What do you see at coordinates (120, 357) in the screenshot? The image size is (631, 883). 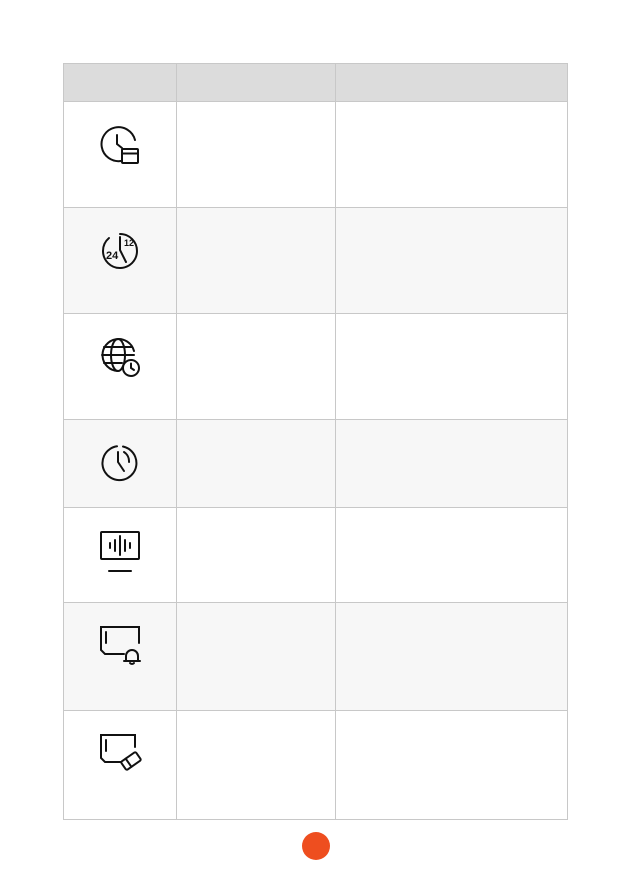 I see `globe-clock-icon` at bounding box center [120, 357].